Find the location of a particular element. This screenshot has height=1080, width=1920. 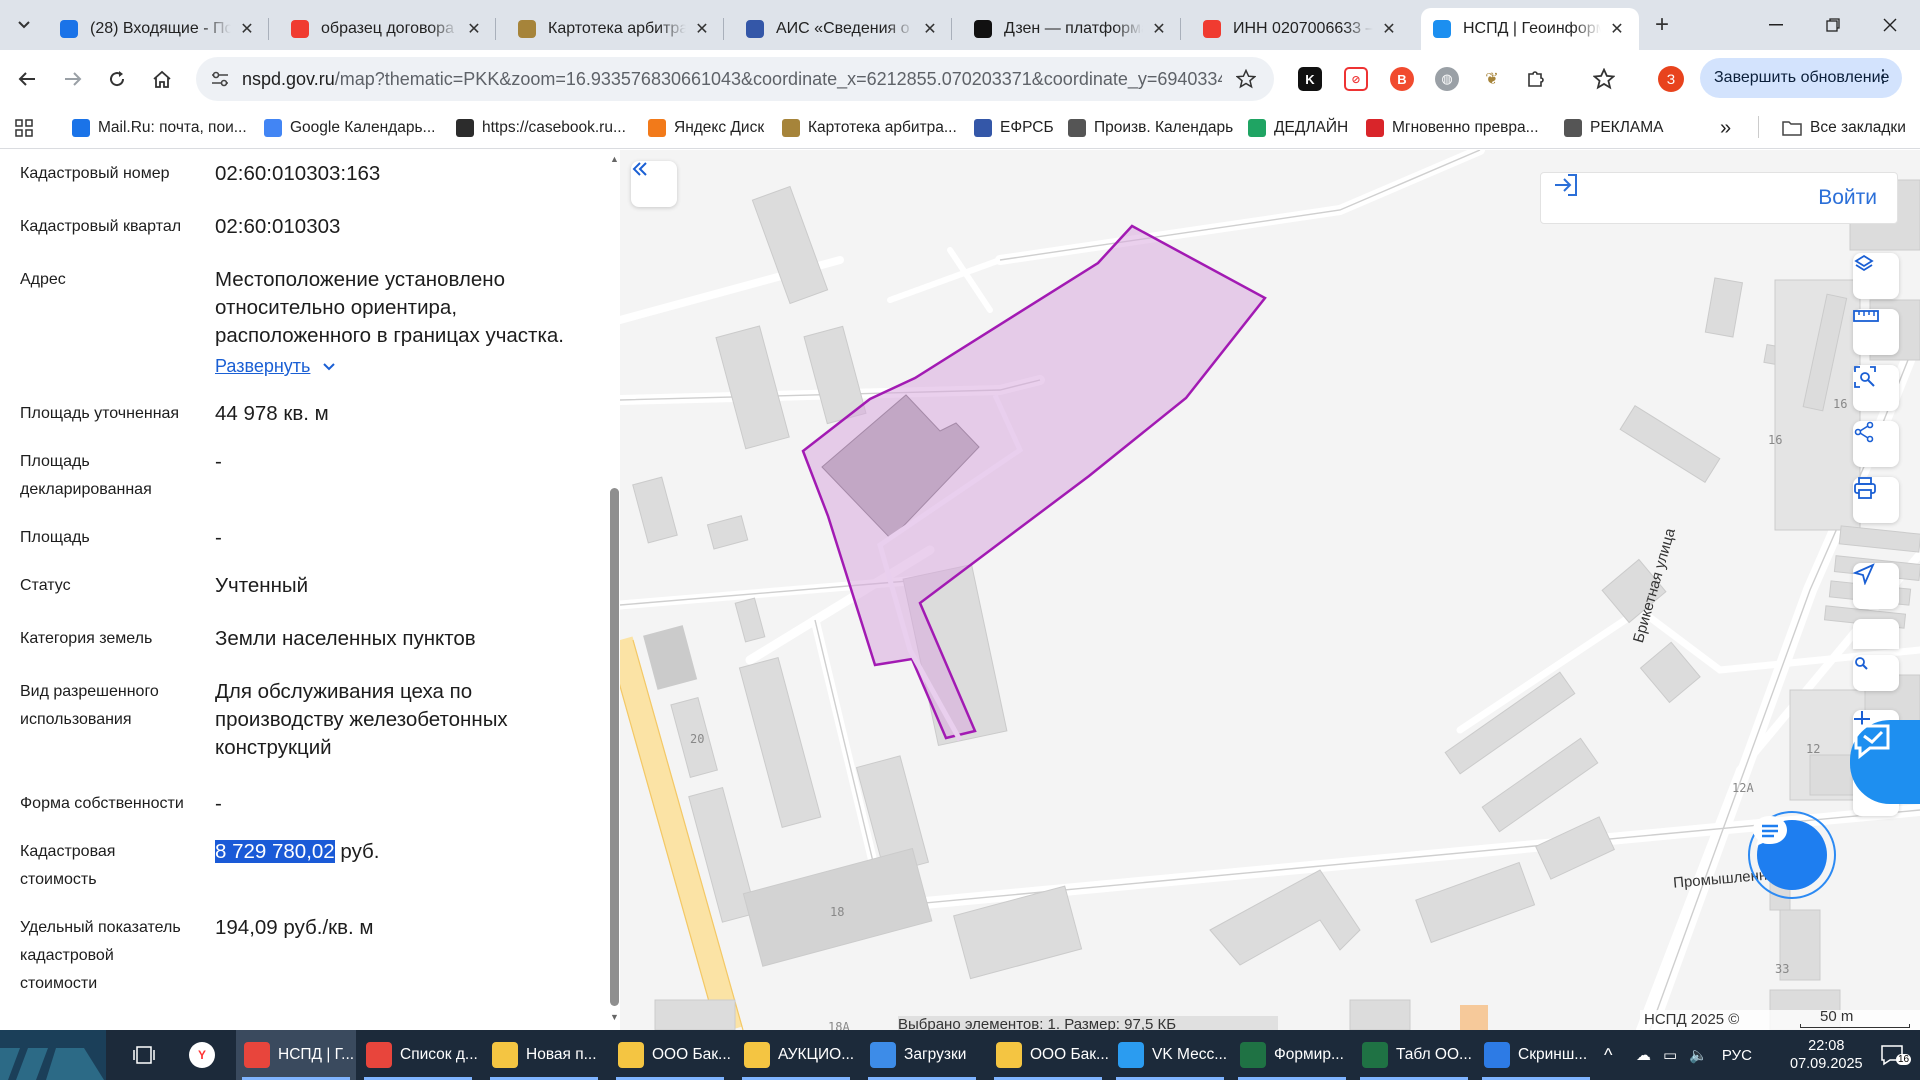

map-tool-button is located at coordinates (1876, 634).